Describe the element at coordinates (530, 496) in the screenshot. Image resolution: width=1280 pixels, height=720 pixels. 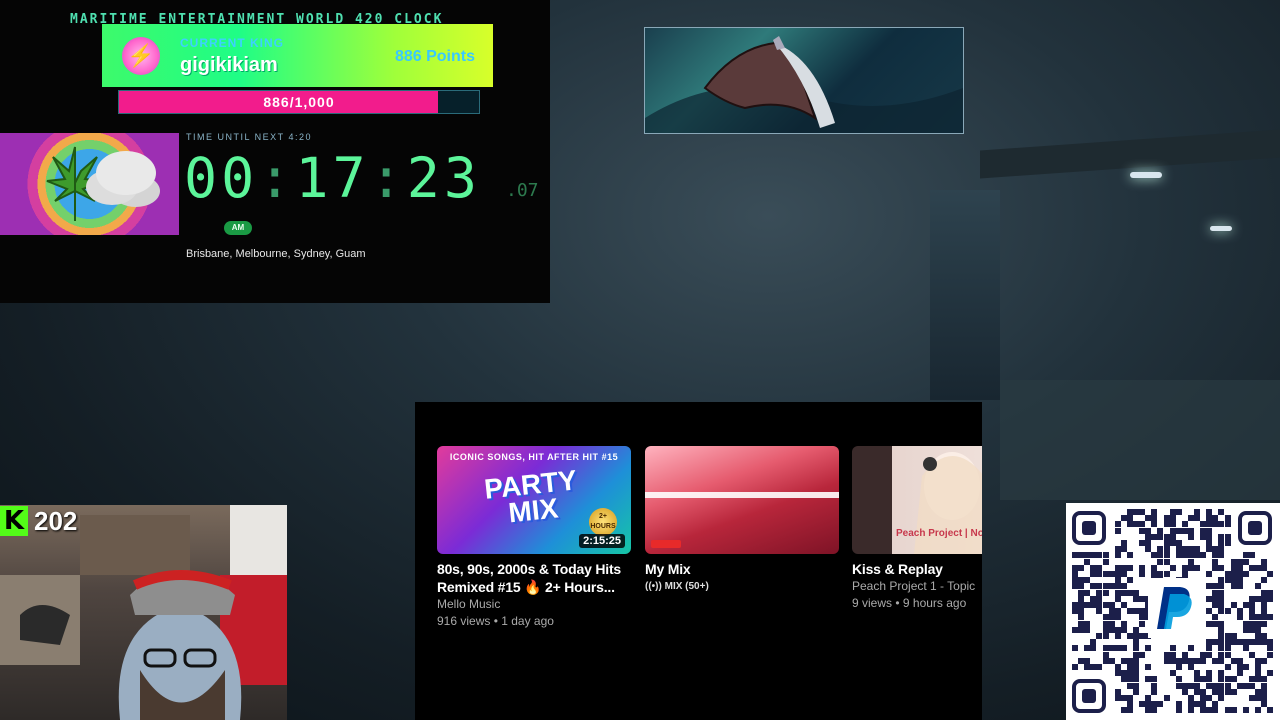
I see `thumb-big-text: PARTY MIX` at that location.